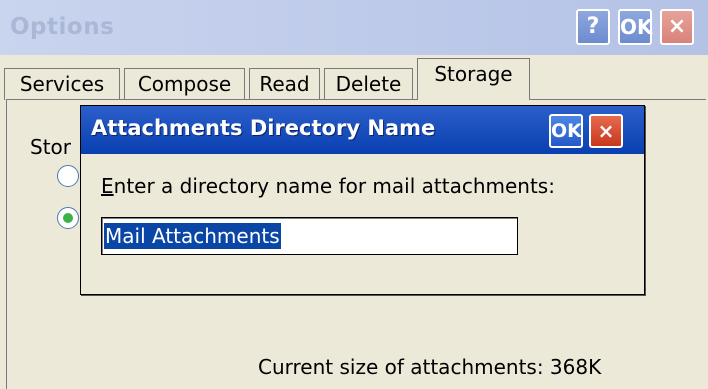 The height and width of the screenshot is (389, 708). What do you see at coordinates (263, 128) in the screenshot?
I see `dialog-title: Attachments Directory Name` at bounding box center [263, 128].